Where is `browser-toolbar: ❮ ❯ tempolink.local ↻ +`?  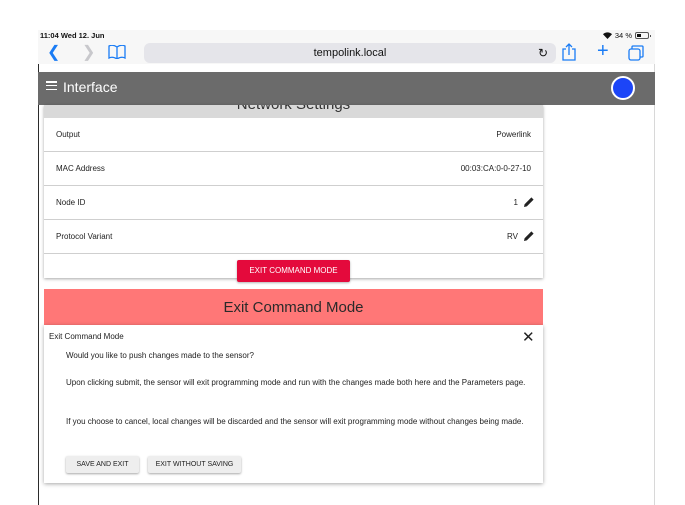 browser-toolbar: ❮ ❯ tempolink.local ↻ + is located at coordinates (346, 53).